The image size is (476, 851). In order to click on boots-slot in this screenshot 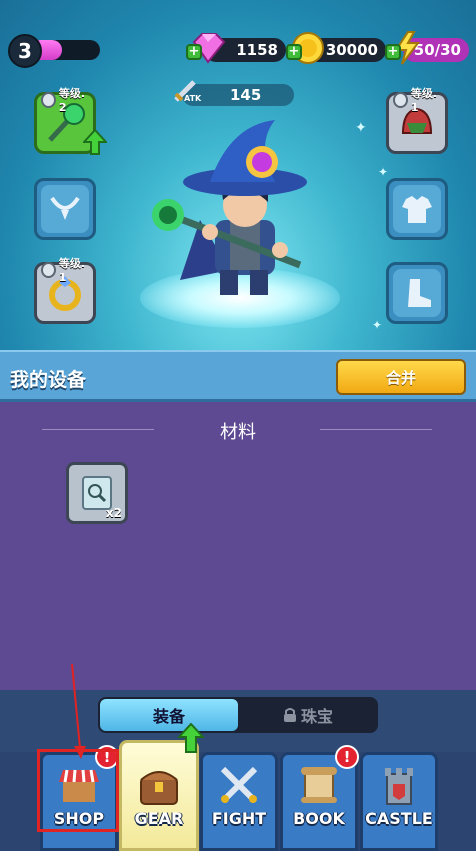, I will do `click(417, 293)`.